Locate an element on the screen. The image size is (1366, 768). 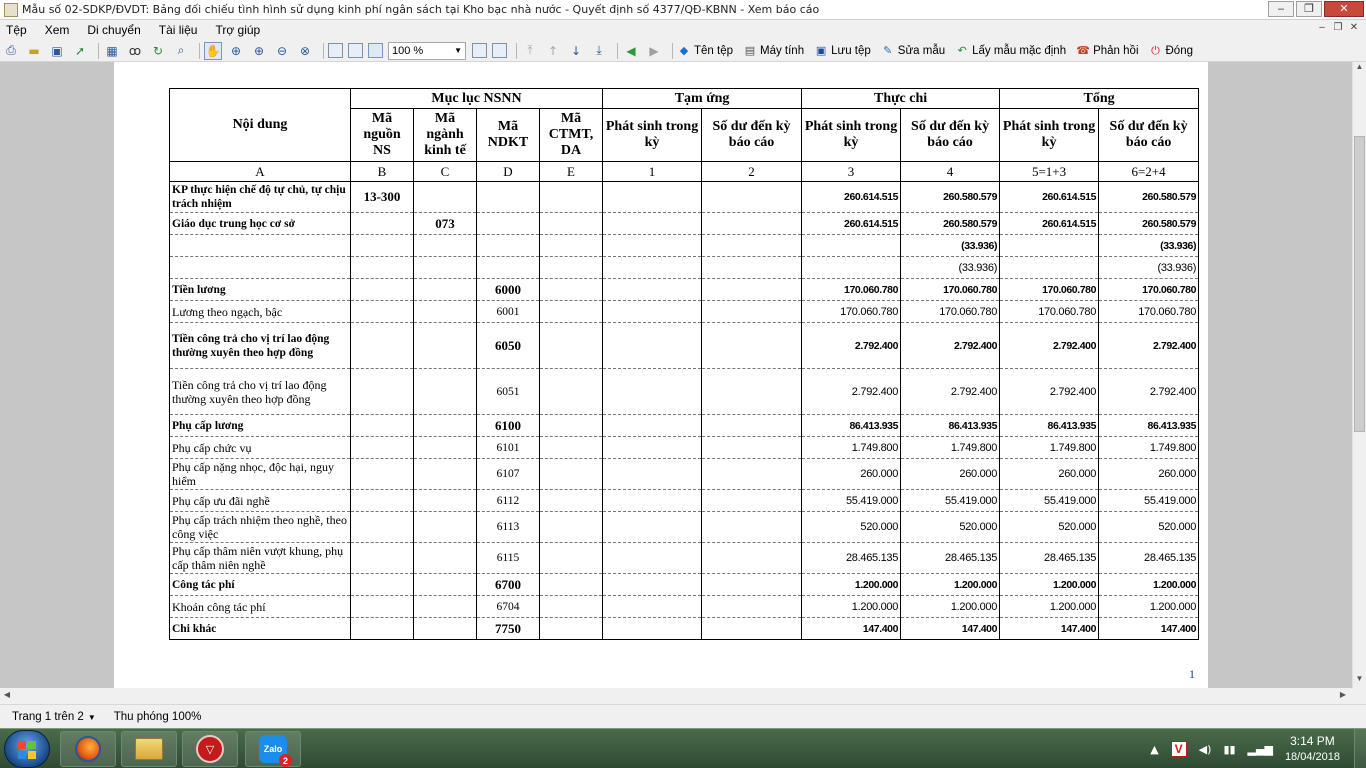
single-page-icon is located at coordinates (479, 50).